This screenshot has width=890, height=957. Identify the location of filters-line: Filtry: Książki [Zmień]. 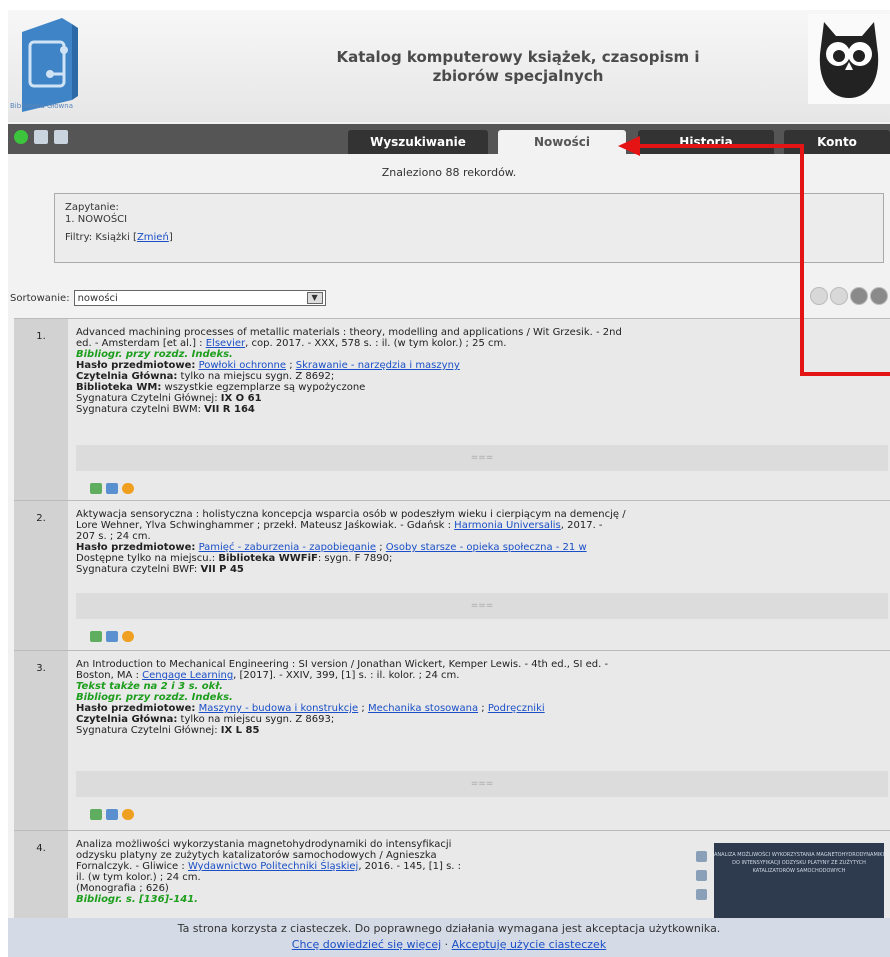
(469, 238).